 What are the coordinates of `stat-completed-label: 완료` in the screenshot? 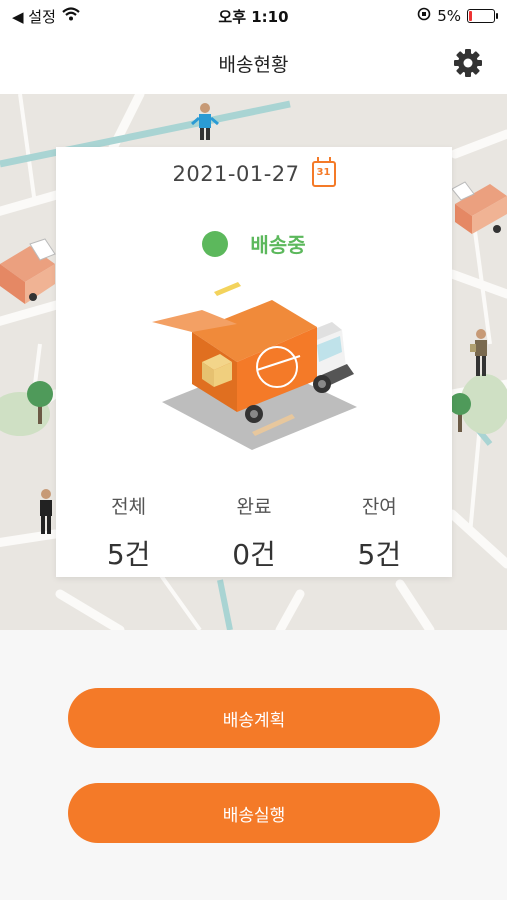 It's located at (254, 507).